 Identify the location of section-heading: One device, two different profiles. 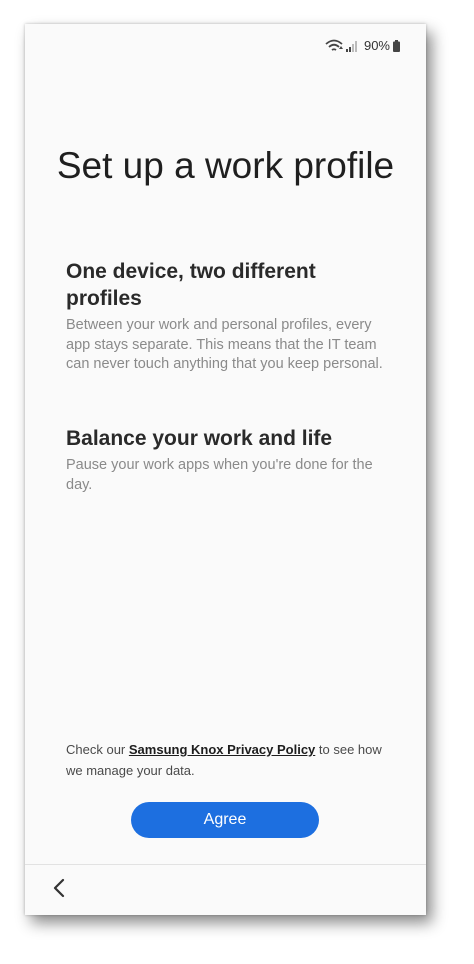
(191, 285).